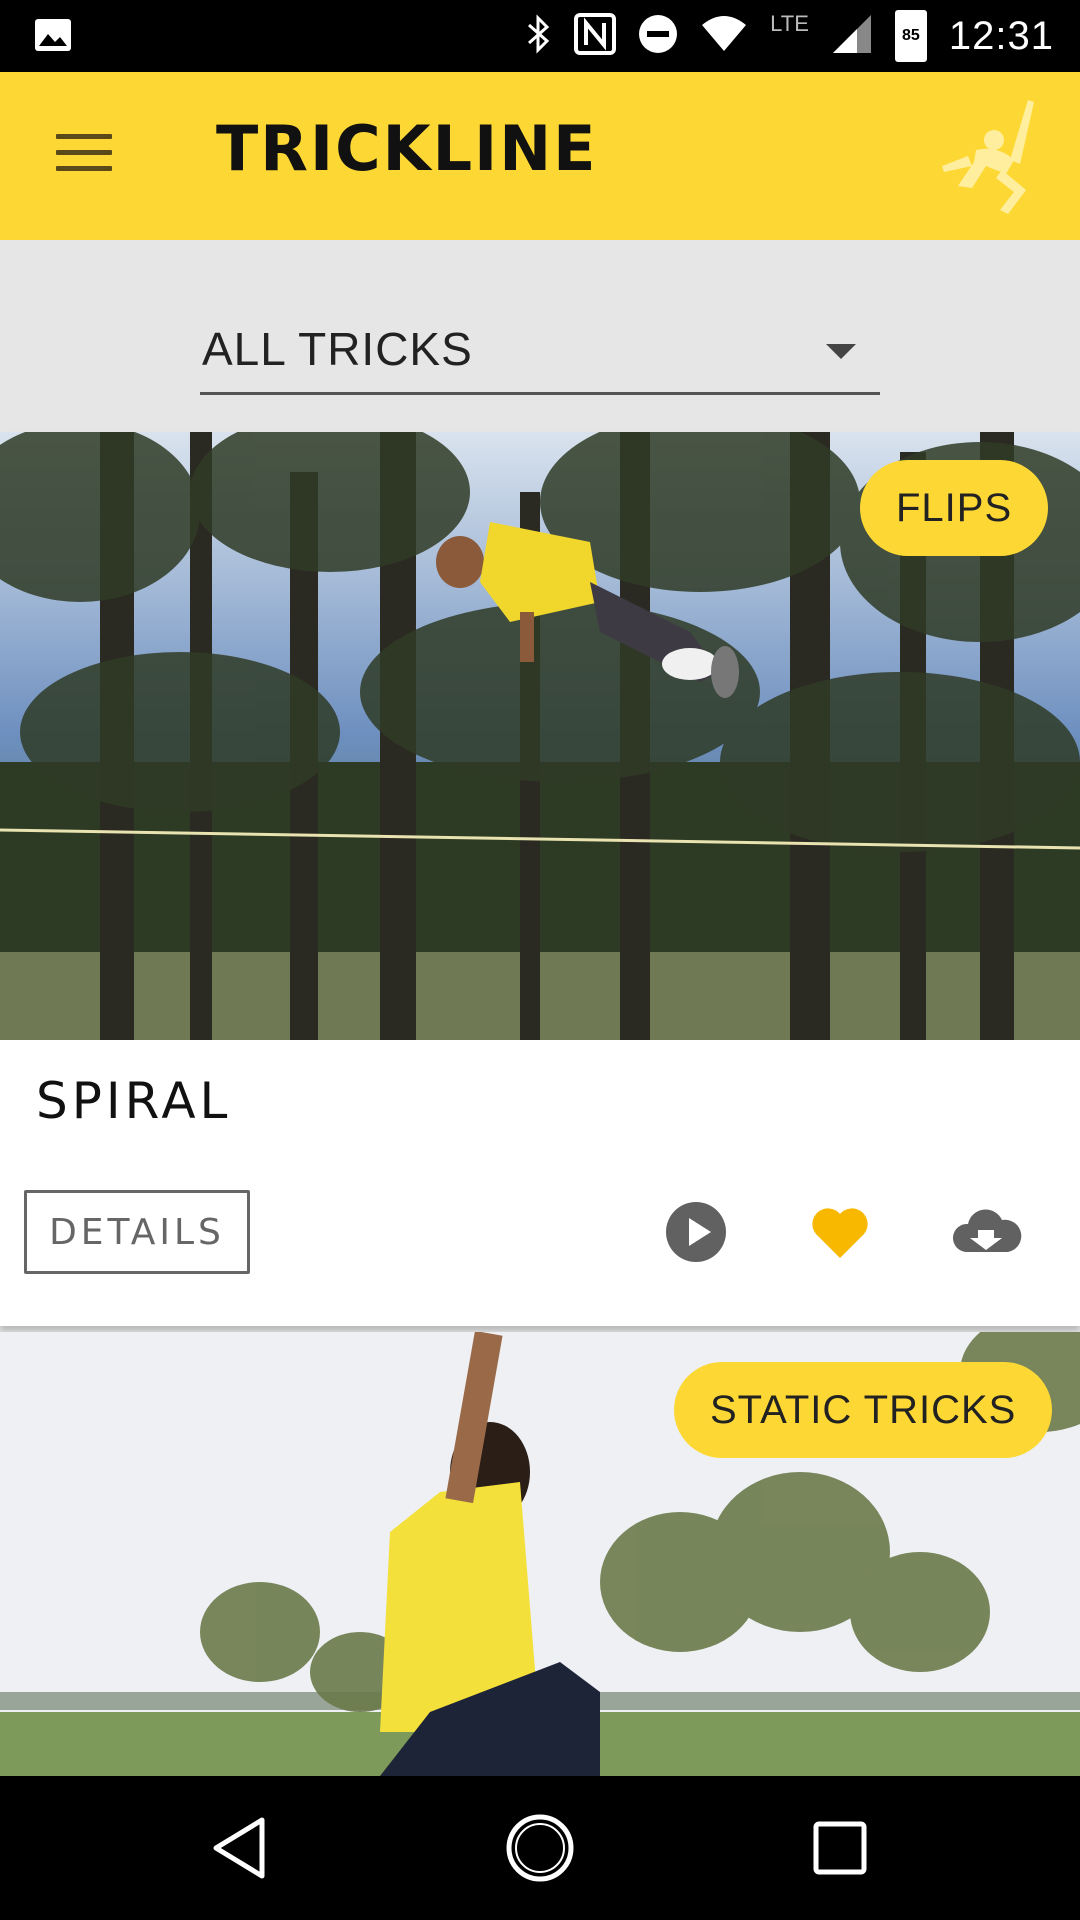  I want to click on trick-title: SPIRAL, so click(134, 1101).